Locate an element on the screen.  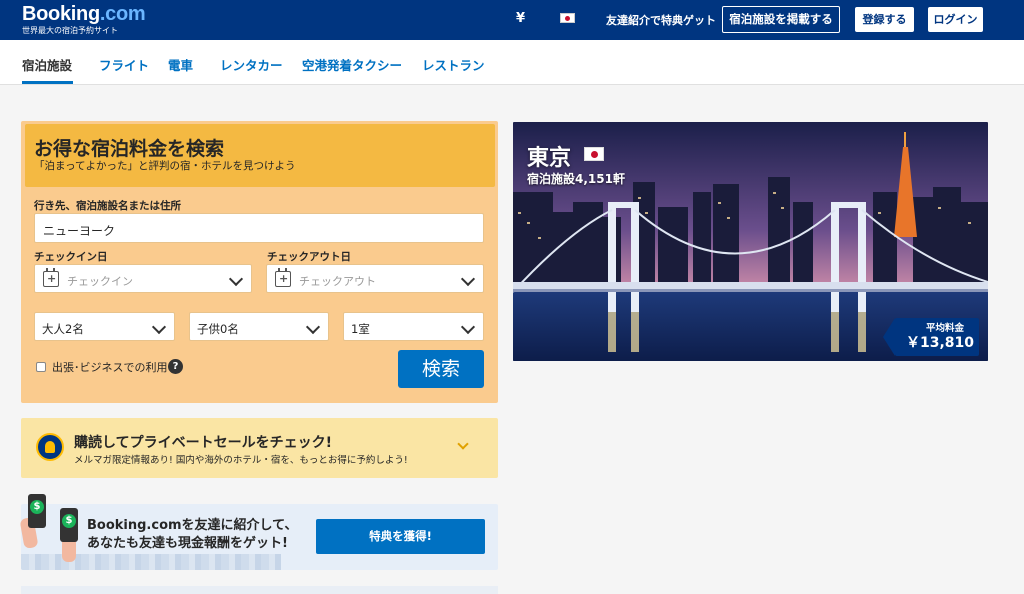
tab-trains: 電車 is located at coordinates (180, 64).